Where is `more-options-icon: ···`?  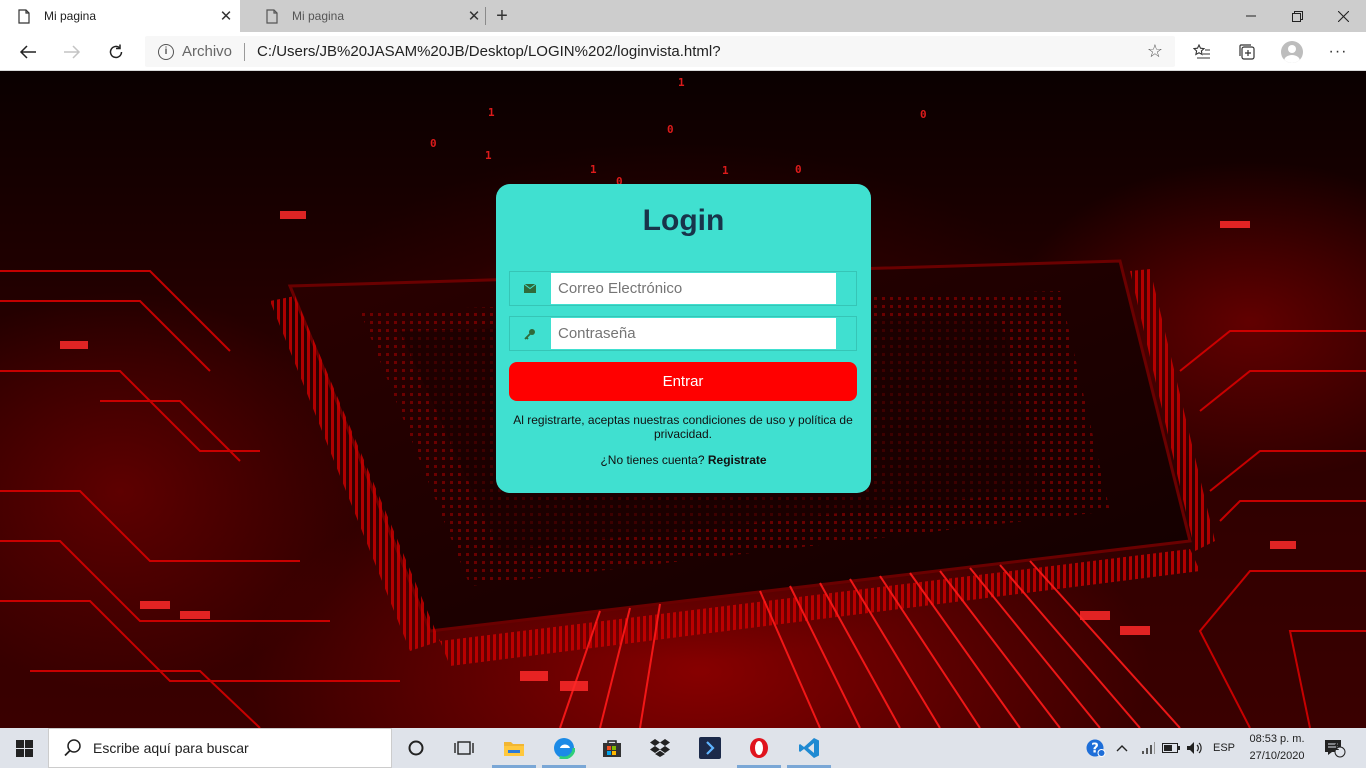
more-options-icon: ··· is located at coordinates (1338, 51).